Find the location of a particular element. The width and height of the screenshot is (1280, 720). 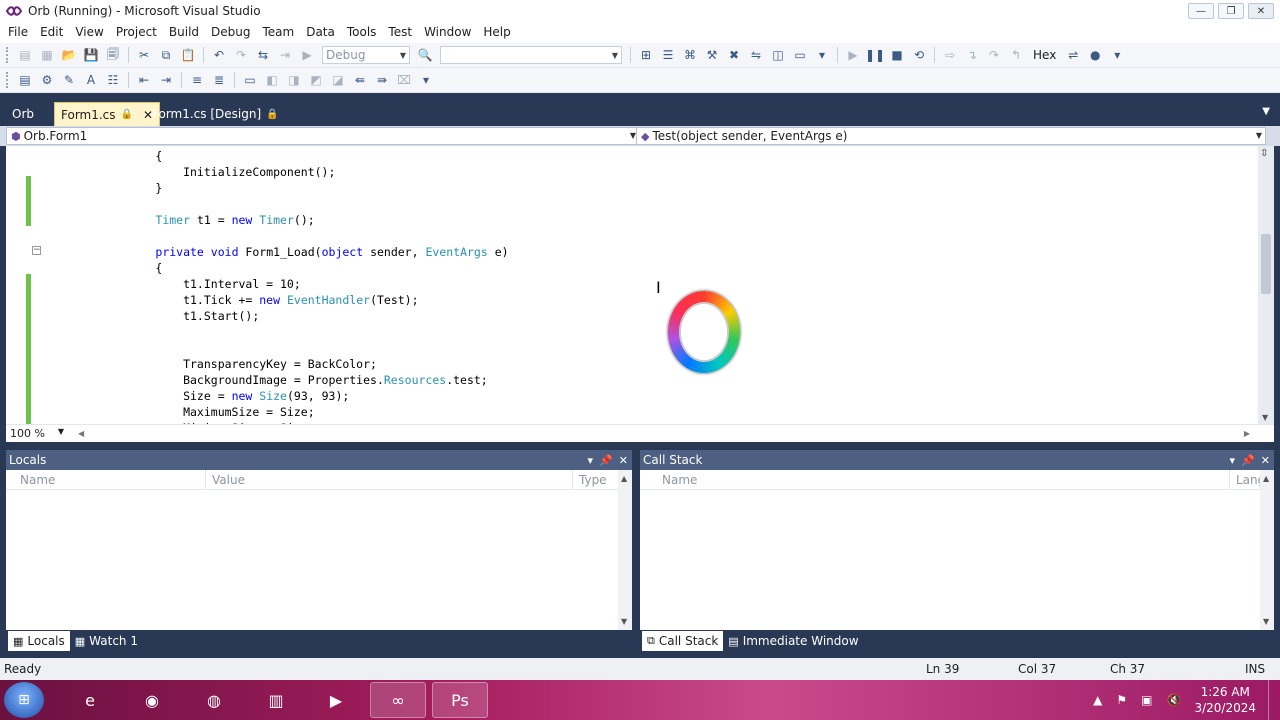

copy-icon: ⧉ is located at coordinates (166, 55).